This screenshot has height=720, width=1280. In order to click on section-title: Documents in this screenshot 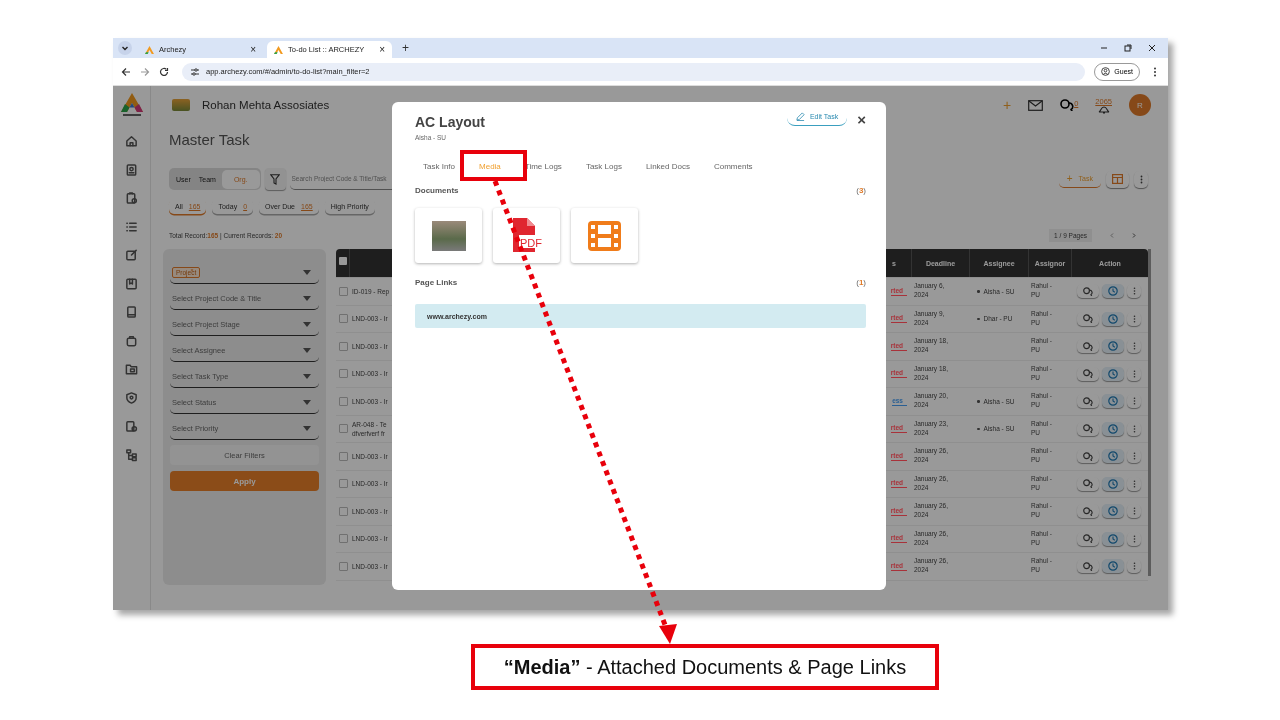, I will do `click(437, 190)`.